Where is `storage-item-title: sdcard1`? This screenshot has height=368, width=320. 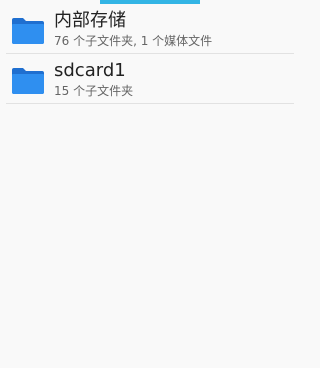 storage-item-title: sdcard1 is located at coordinates (90, 70).